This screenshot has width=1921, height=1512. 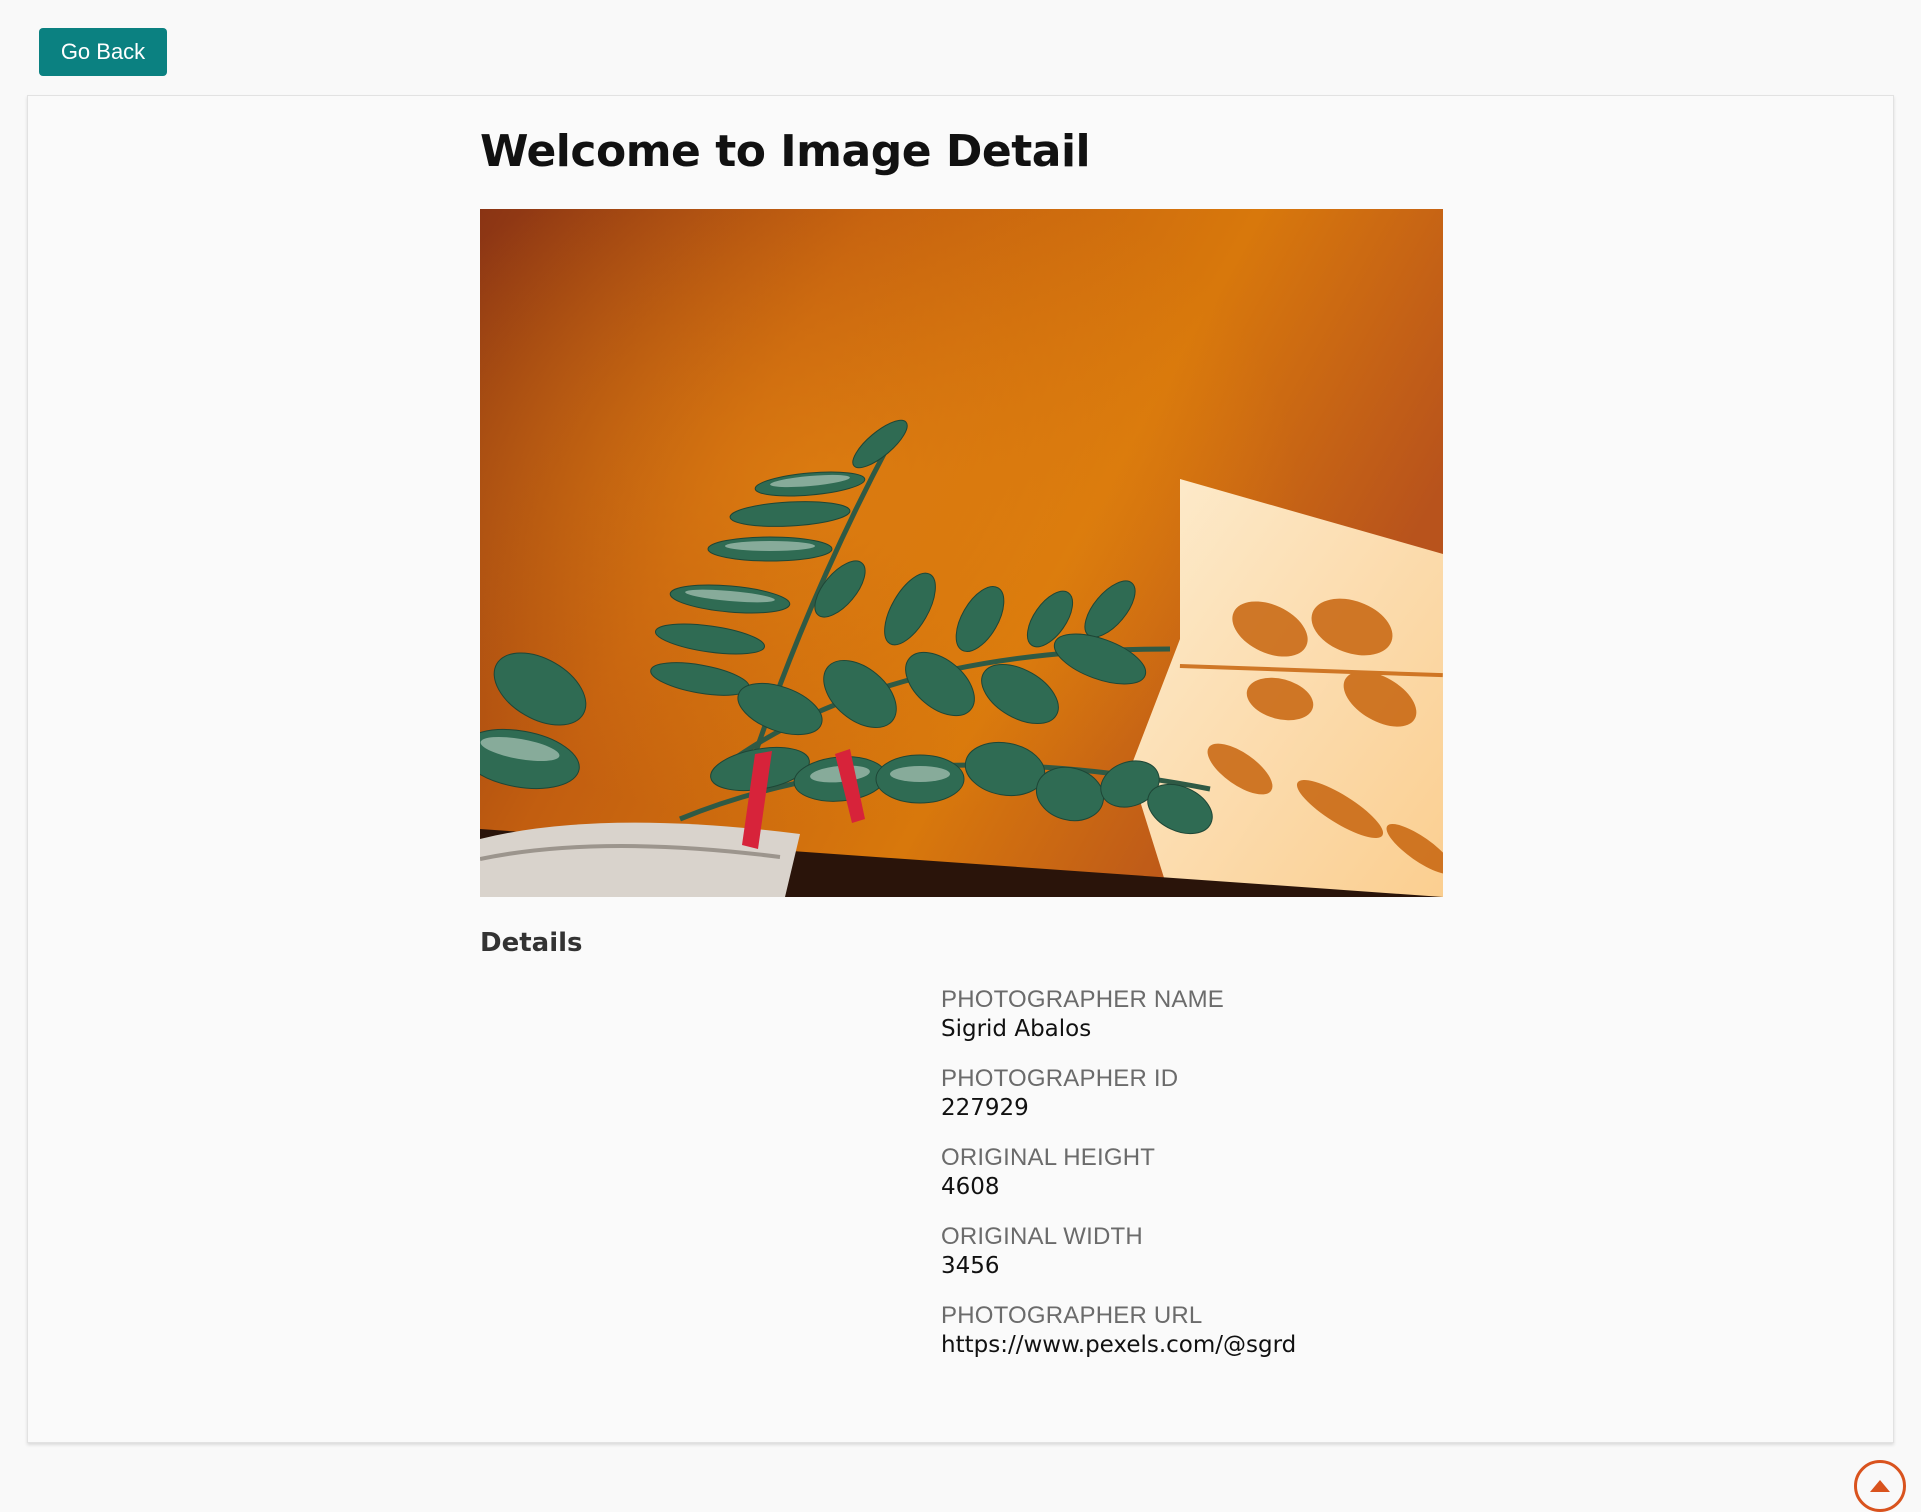 What do you see at coordinates (1060, 1078) in the screenshot?
I see `detail-label: PHOTOGRAPHER ID` at bounding box center [1060, 1078].